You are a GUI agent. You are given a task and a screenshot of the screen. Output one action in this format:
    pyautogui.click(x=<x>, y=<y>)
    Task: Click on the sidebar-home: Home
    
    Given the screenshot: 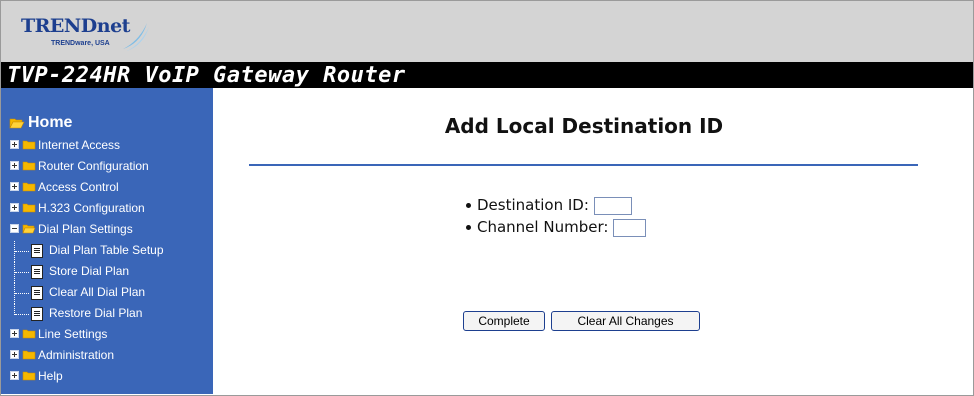 What is the action you would take?
    pyautogui.click(x=40, y=123)
    